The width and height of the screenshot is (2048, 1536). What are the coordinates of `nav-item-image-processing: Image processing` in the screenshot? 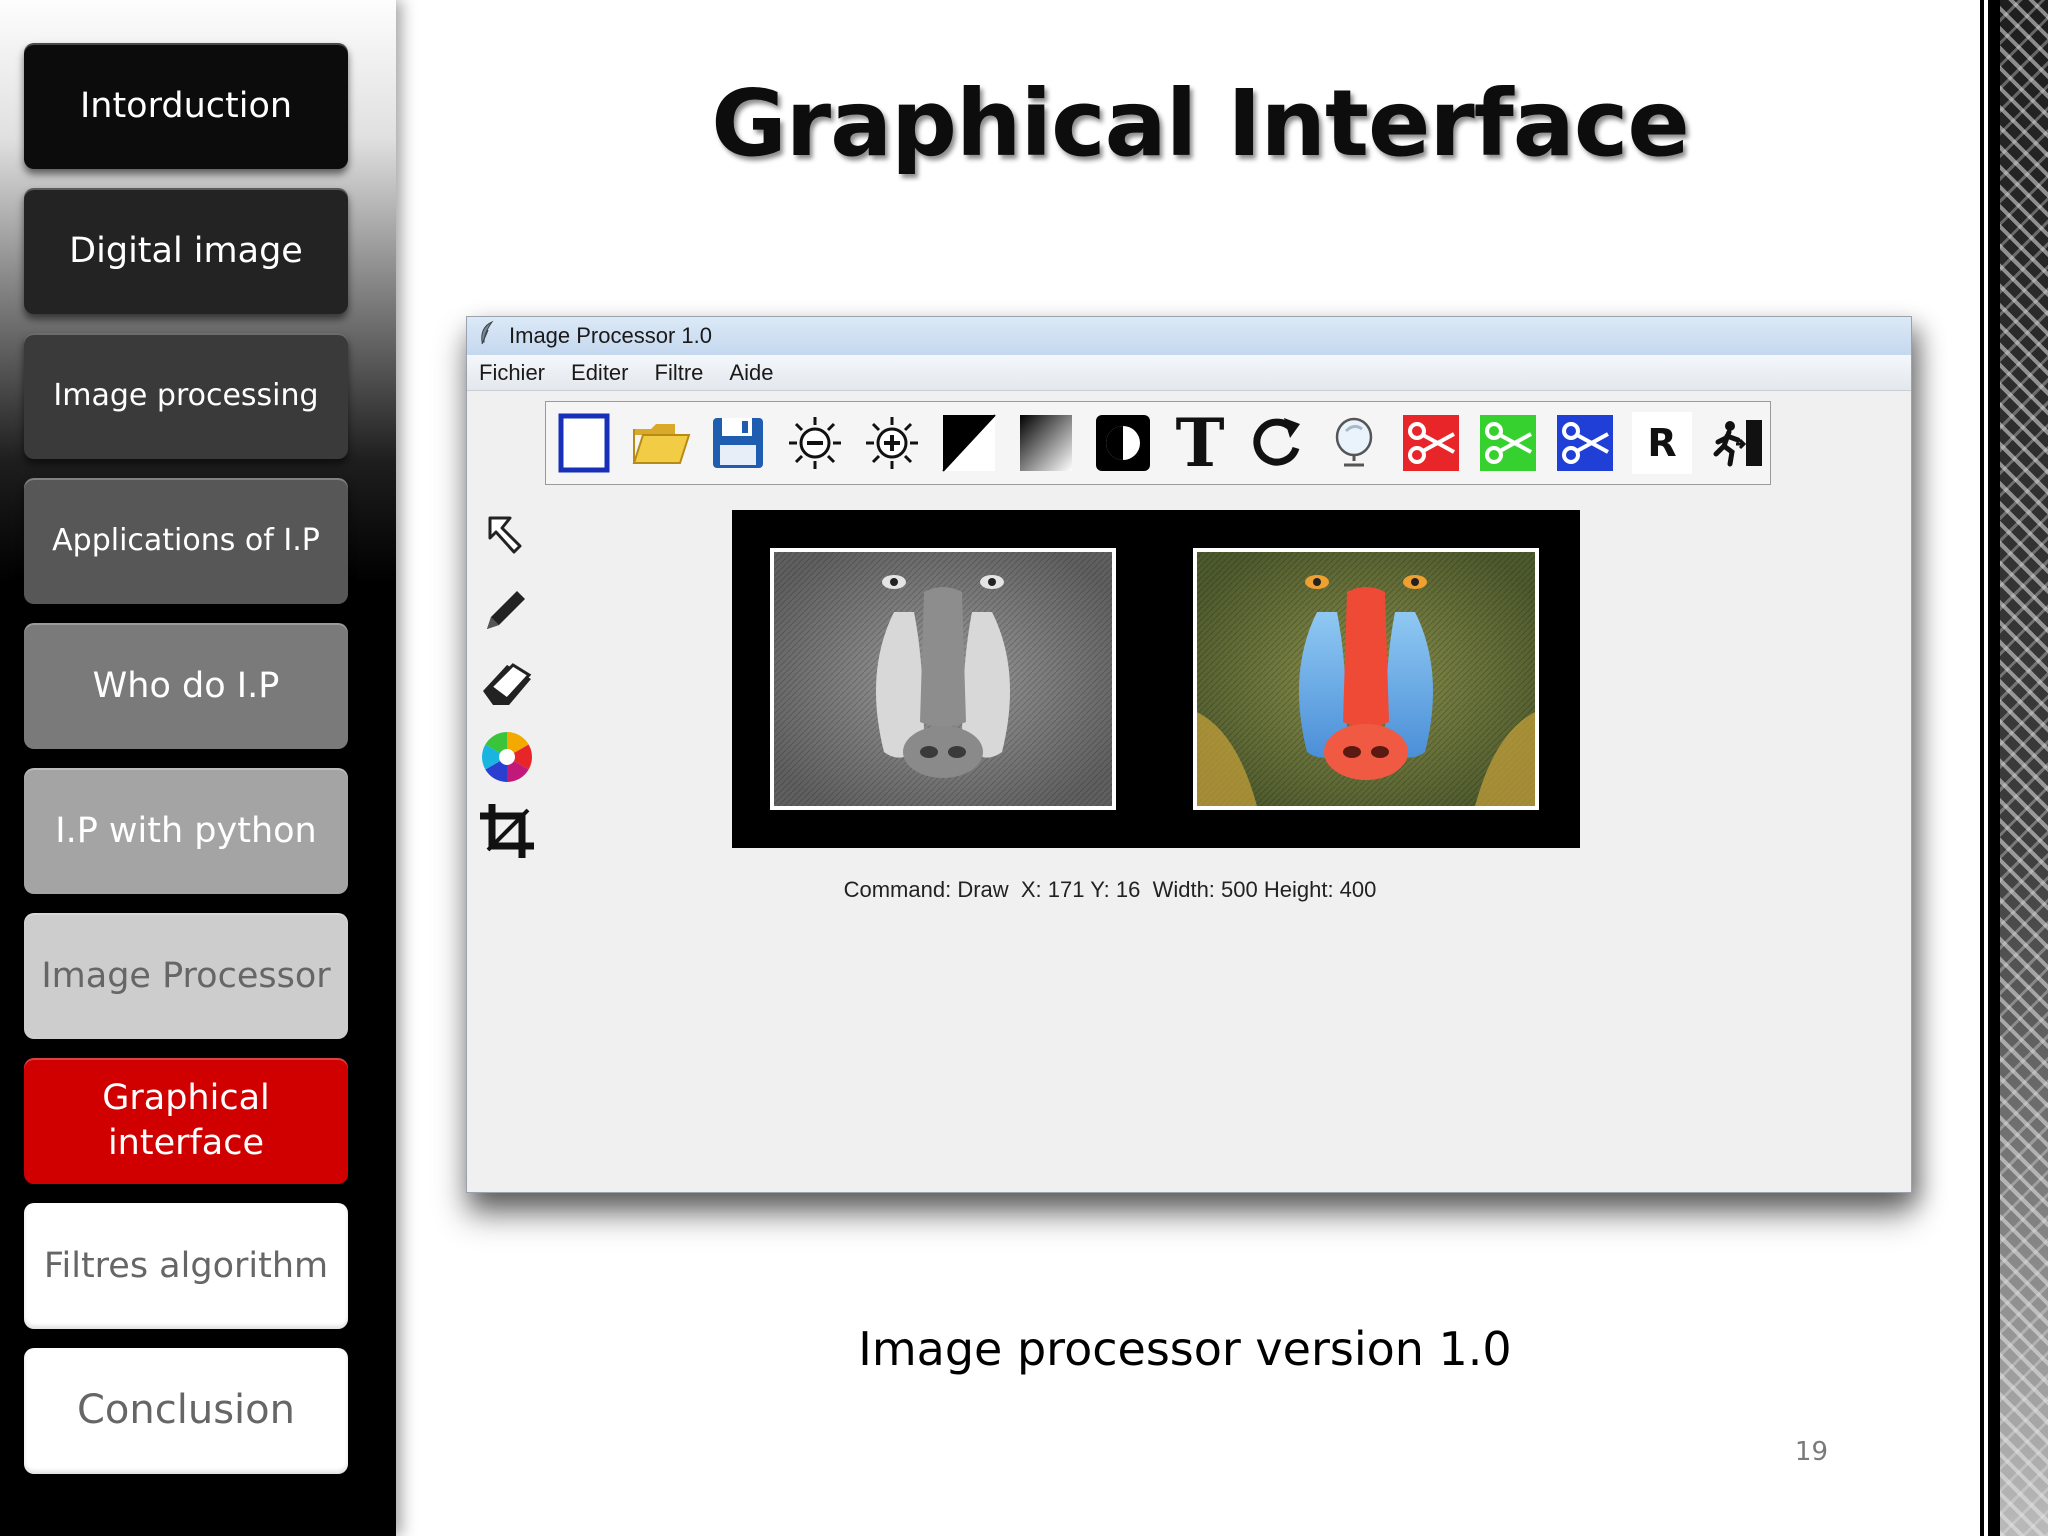 It's located at (186, 396).